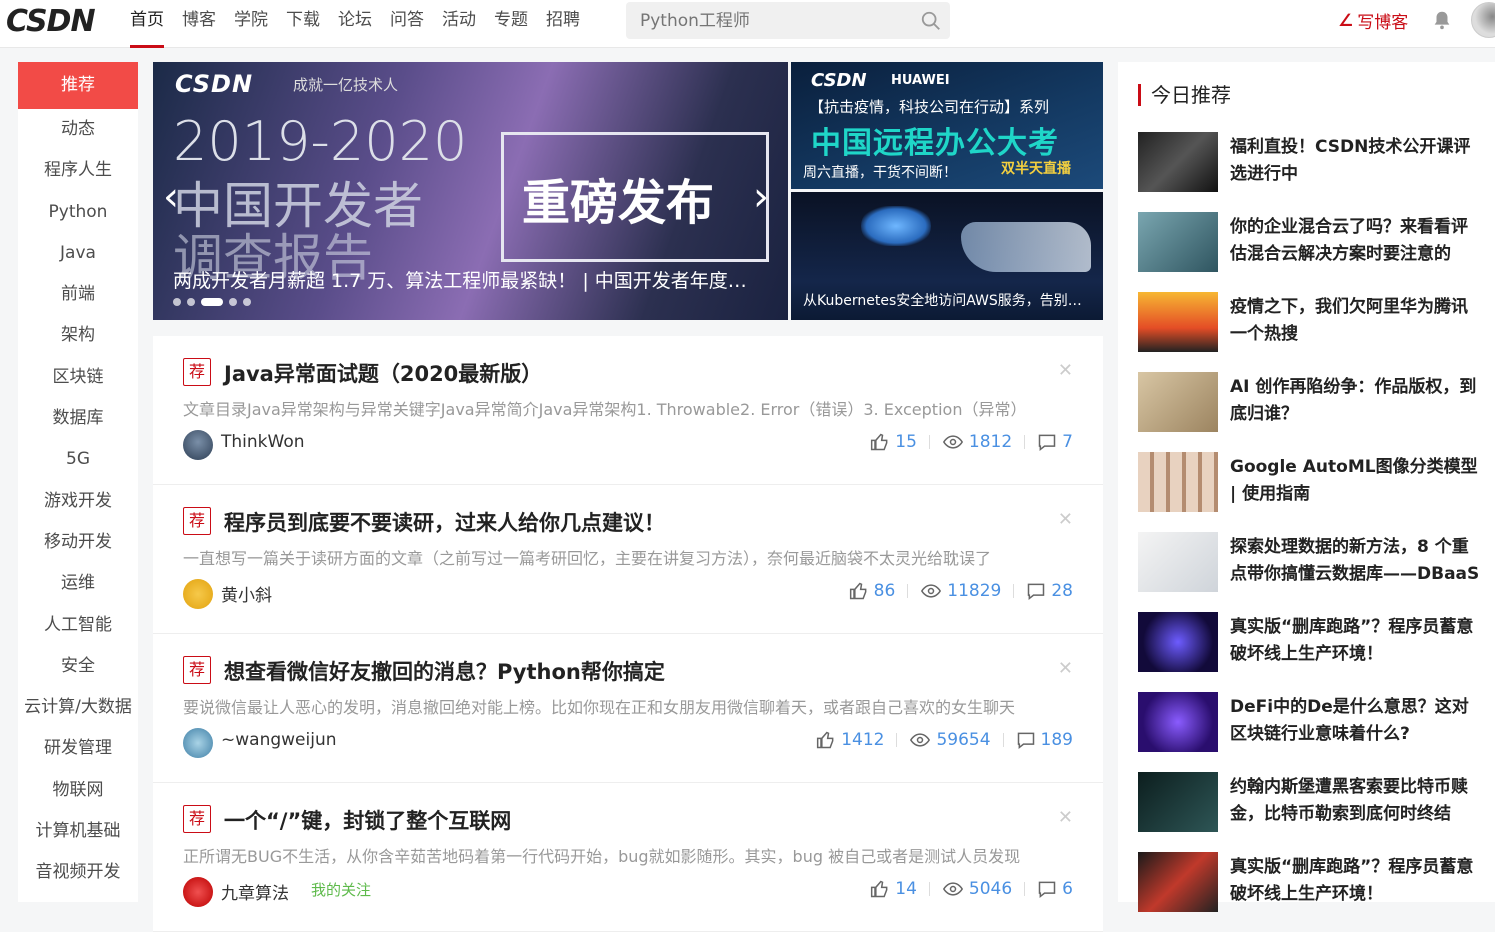 The width and height of the screenshot is (1495, 932). What do you see at coordinates (78, 418) in the screenshot?
I see `sidebar-item-database: 数据库` at bounding box center [78, 418].